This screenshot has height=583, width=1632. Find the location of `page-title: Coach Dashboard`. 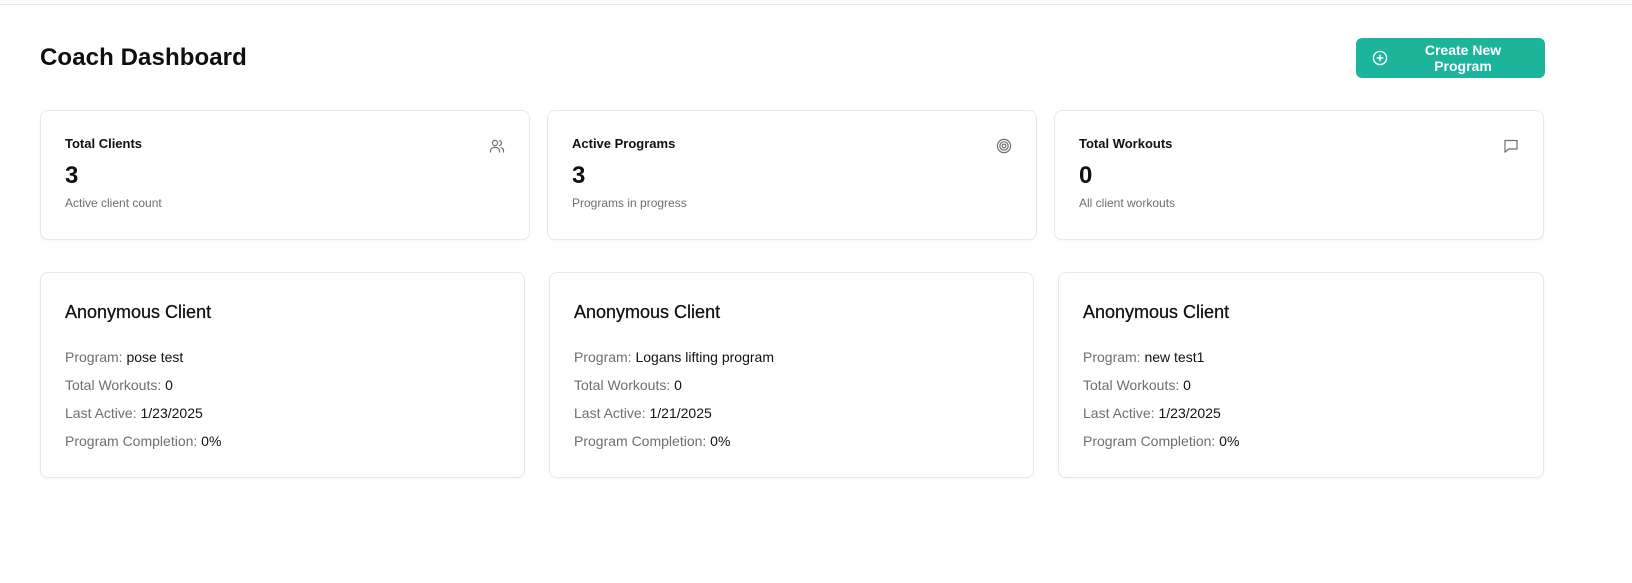

page-title: Coach Dashboard is located at coordinates (143, 57).